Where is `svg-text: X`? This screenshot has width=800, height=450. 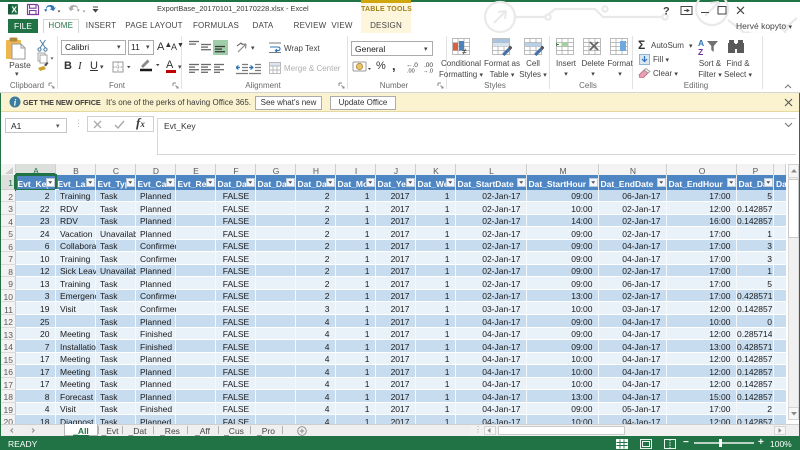
svg-text: X is located at coordinates (14, 10).